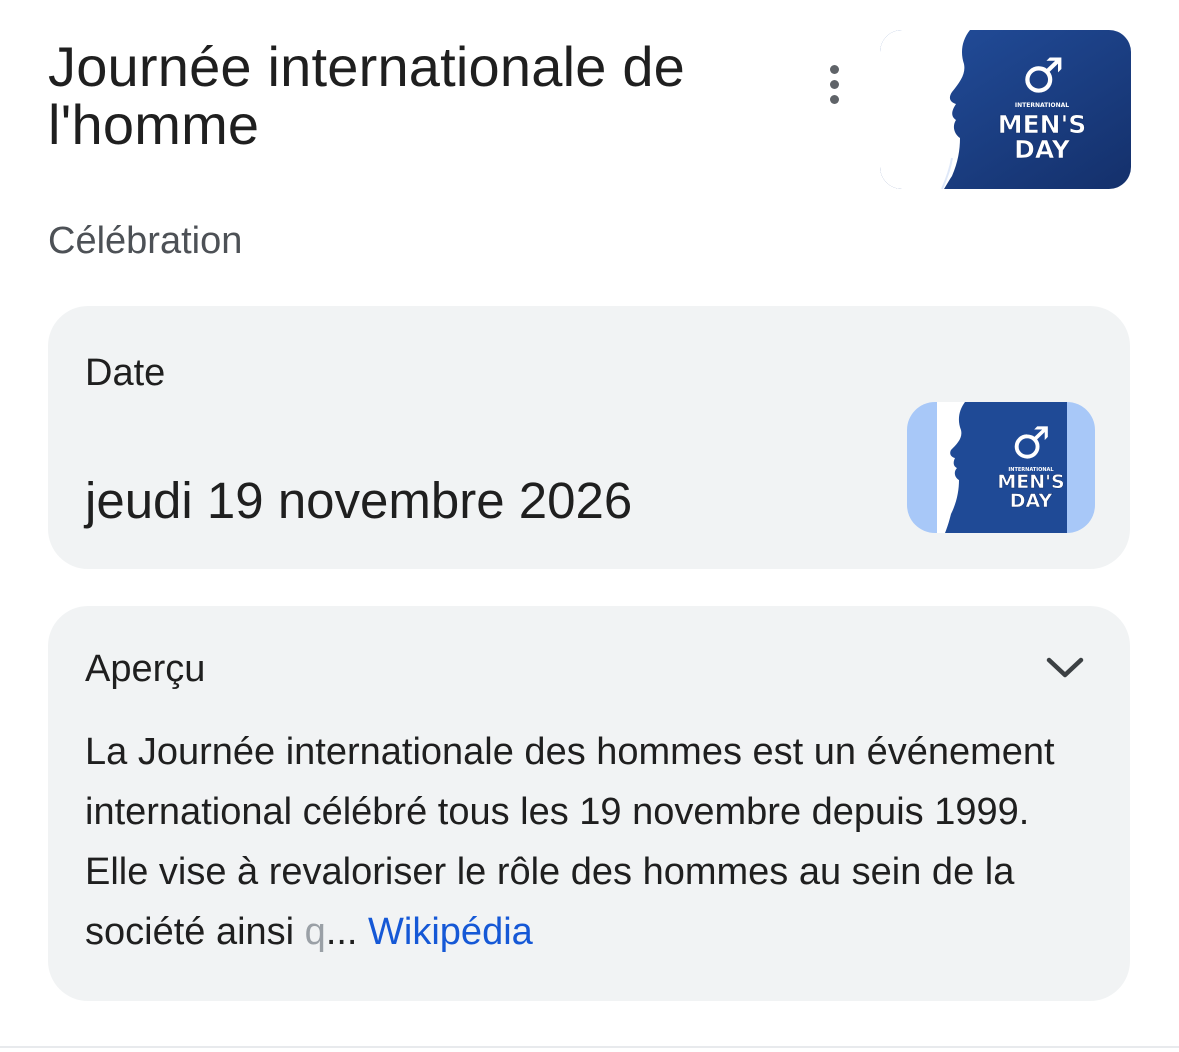  I want to click on overview-label: Aperçu, so click(145, 669).